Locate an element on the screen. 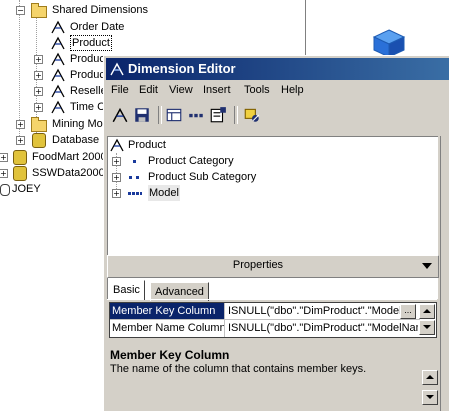  tab-label: Basic is located at coordinates (126, 290).